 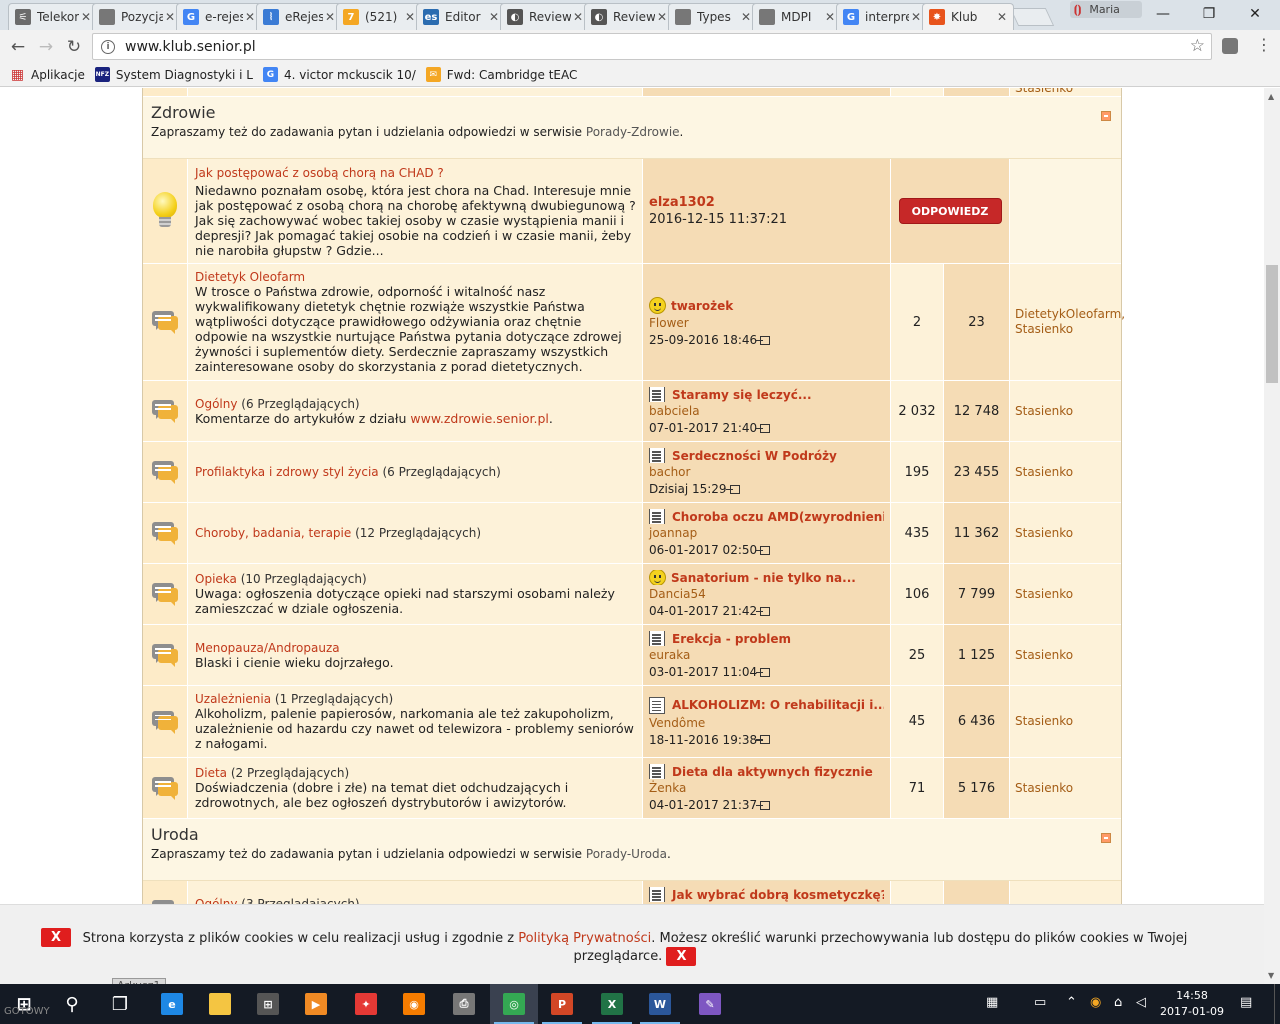 I want to click on minimize-button: —, so click(x=1163, y=14).